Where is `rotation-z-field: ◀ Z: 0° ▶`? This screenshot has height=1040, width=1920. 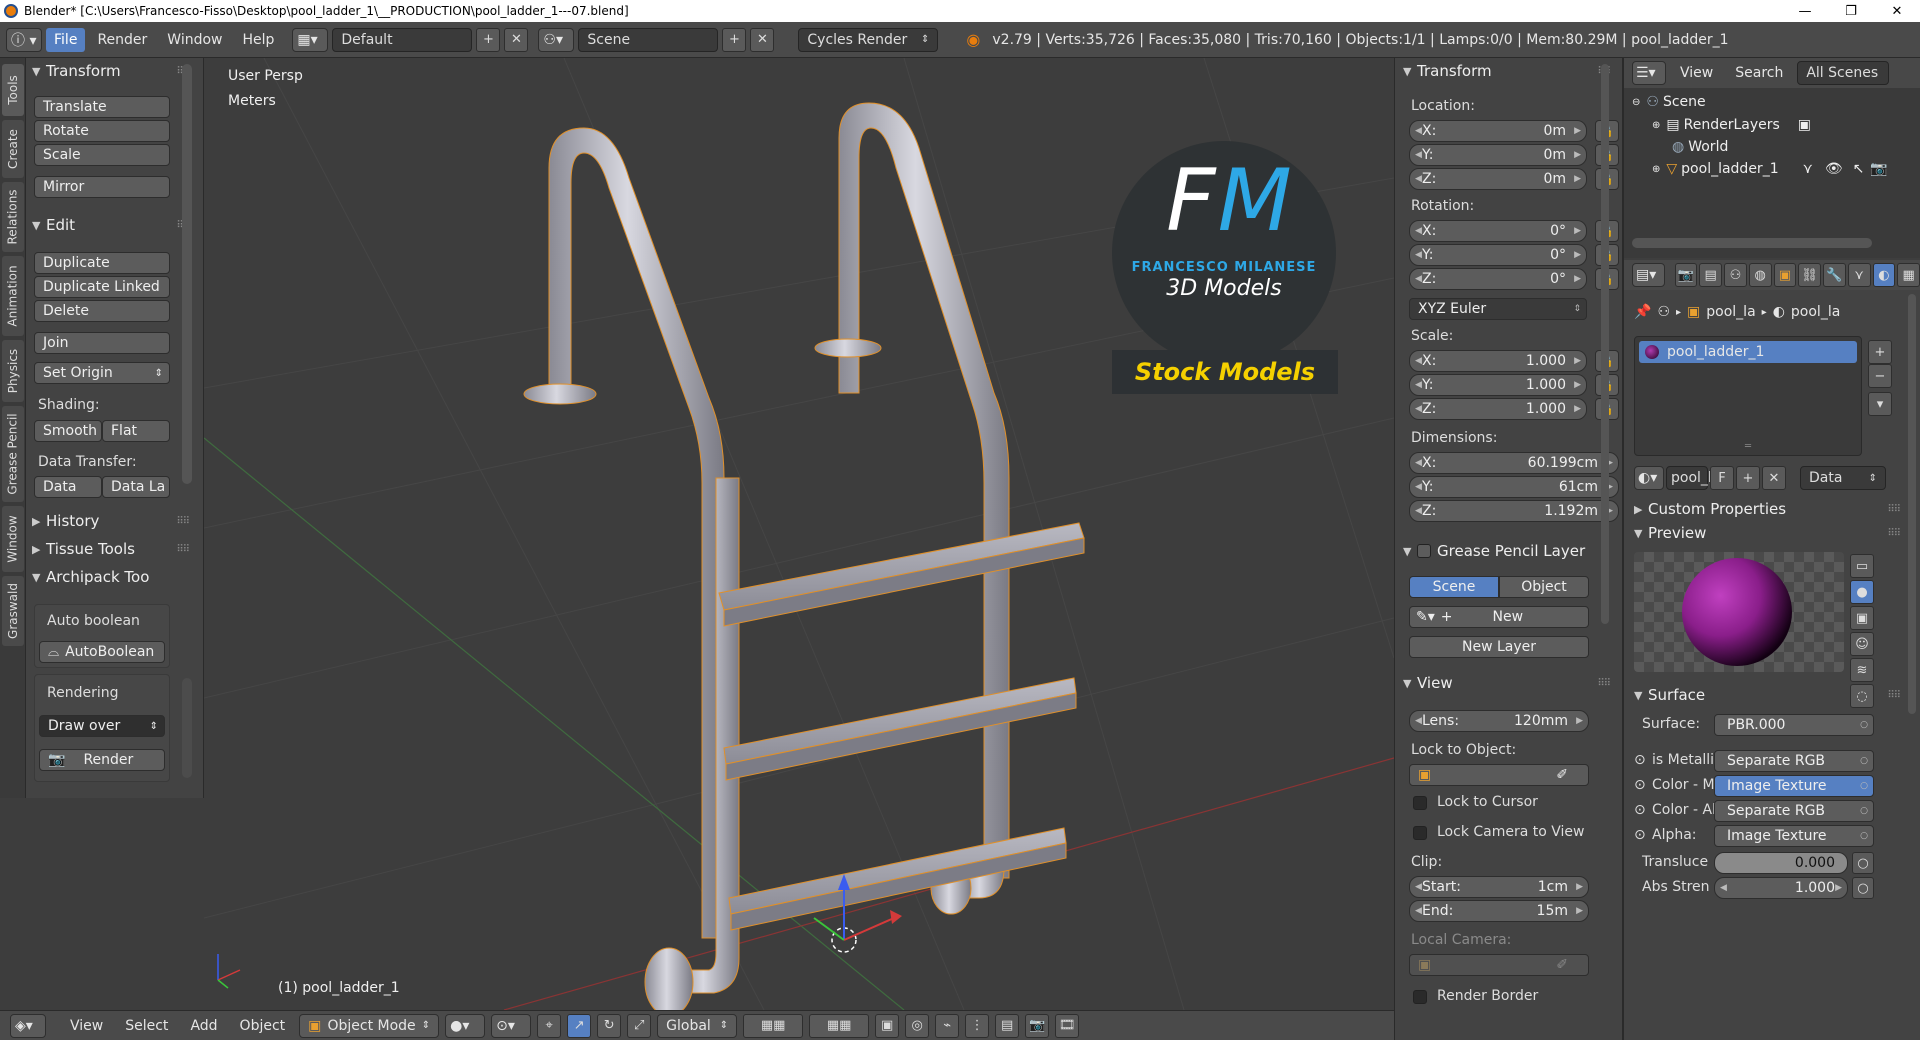
rotation-z-field: ◀ Z: 0° ▶ is located at coordinates (1498, 279).